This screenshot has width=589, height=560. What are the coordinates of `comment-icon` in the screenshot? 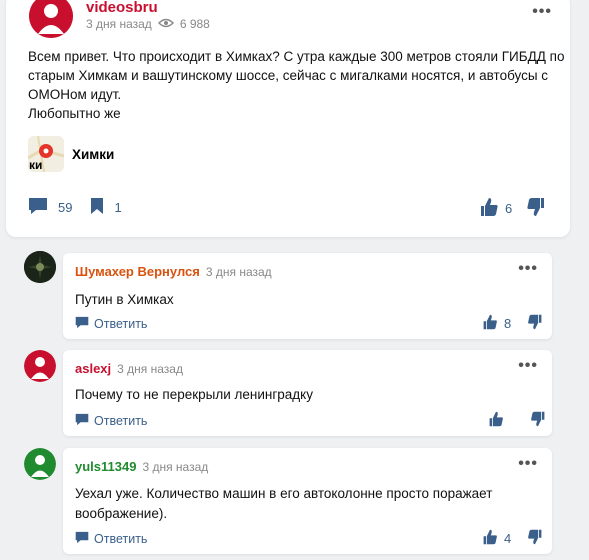 It's located at (38, 207).